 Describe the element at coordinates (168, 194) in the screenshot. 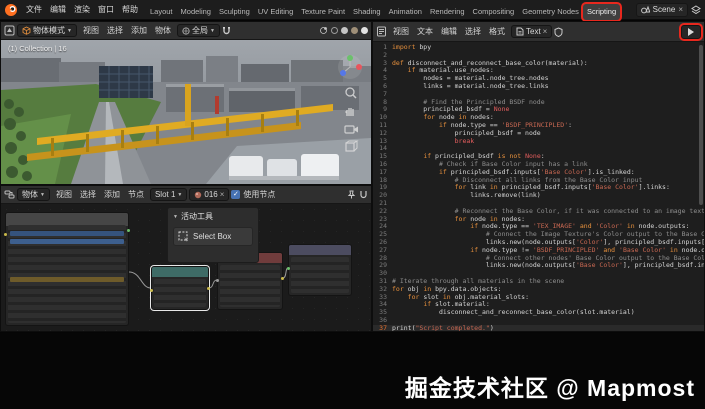

I see `material-slot-dropdown: Slot 1 ▼` at that location.